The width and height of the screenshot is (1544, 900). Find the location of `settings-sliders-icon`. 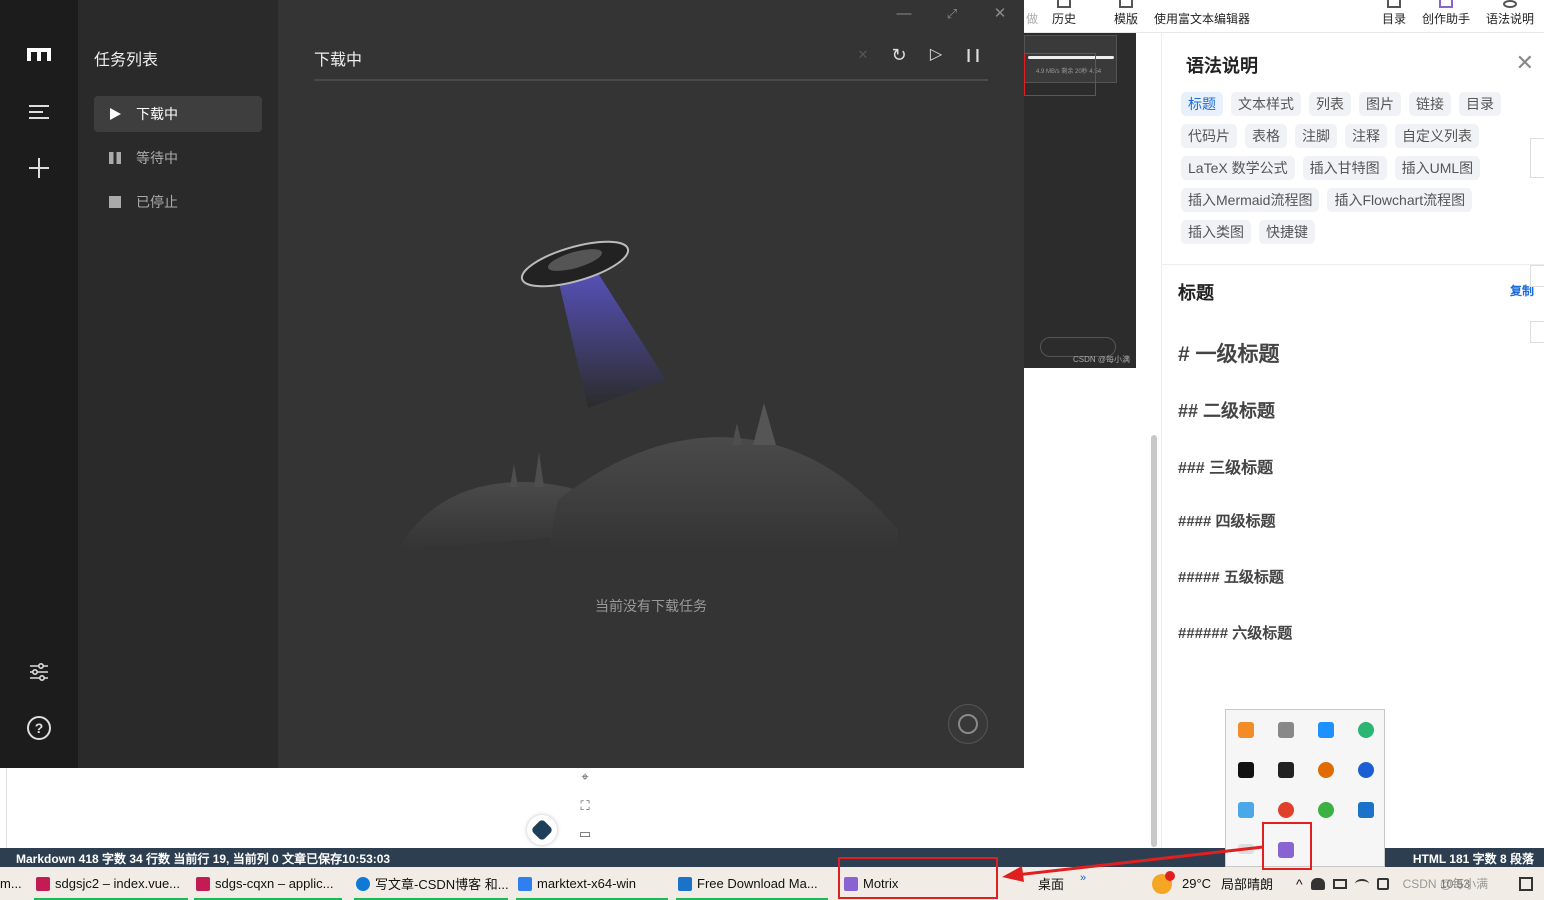

settings-sliders-icon is located at coordinates (39, 672).